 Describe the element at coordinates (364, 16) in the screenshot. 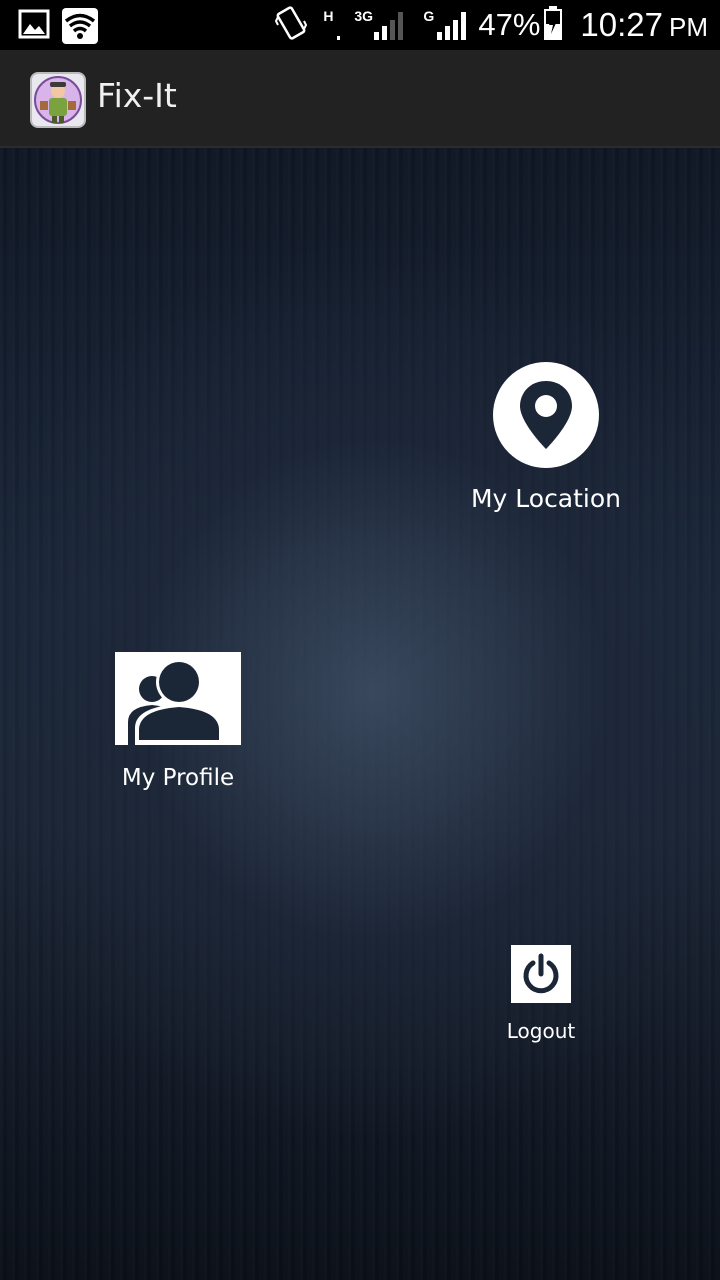

I see `network-3g-label: 3G` at that location.